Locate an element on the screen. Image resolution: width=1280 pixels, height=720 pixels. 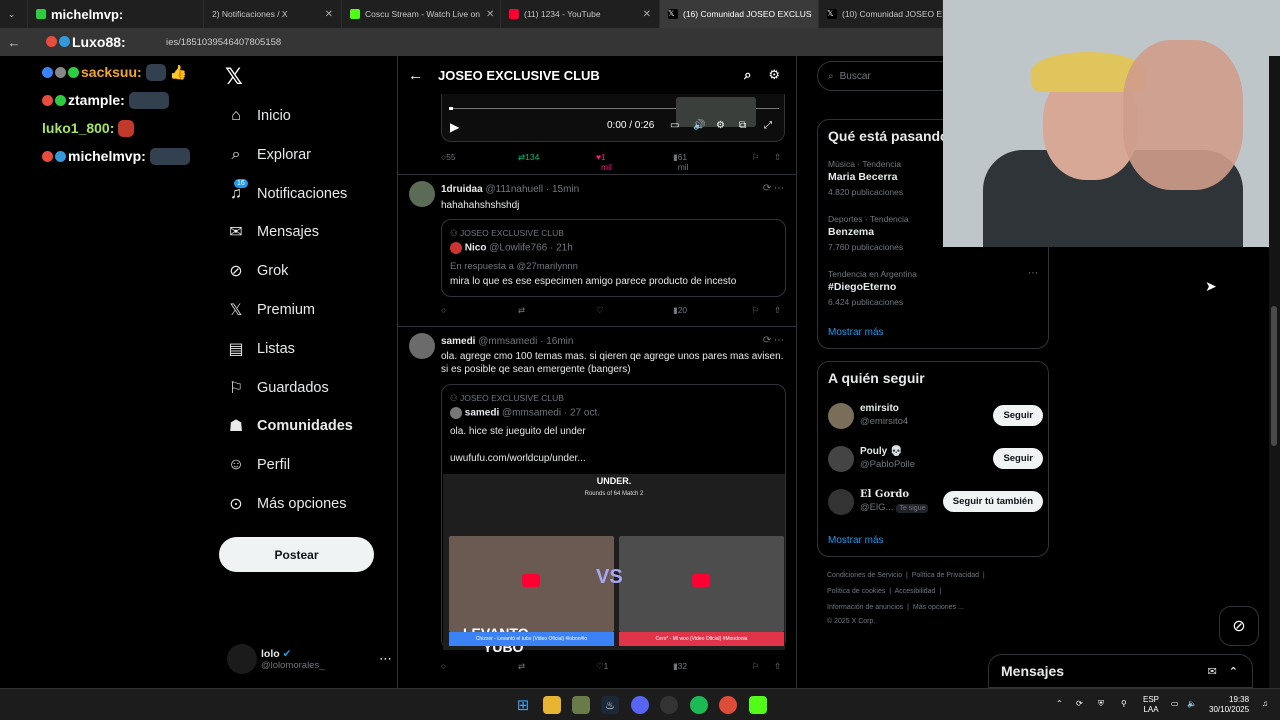
play-icon: ▶ is located at coordinates (454, 127).